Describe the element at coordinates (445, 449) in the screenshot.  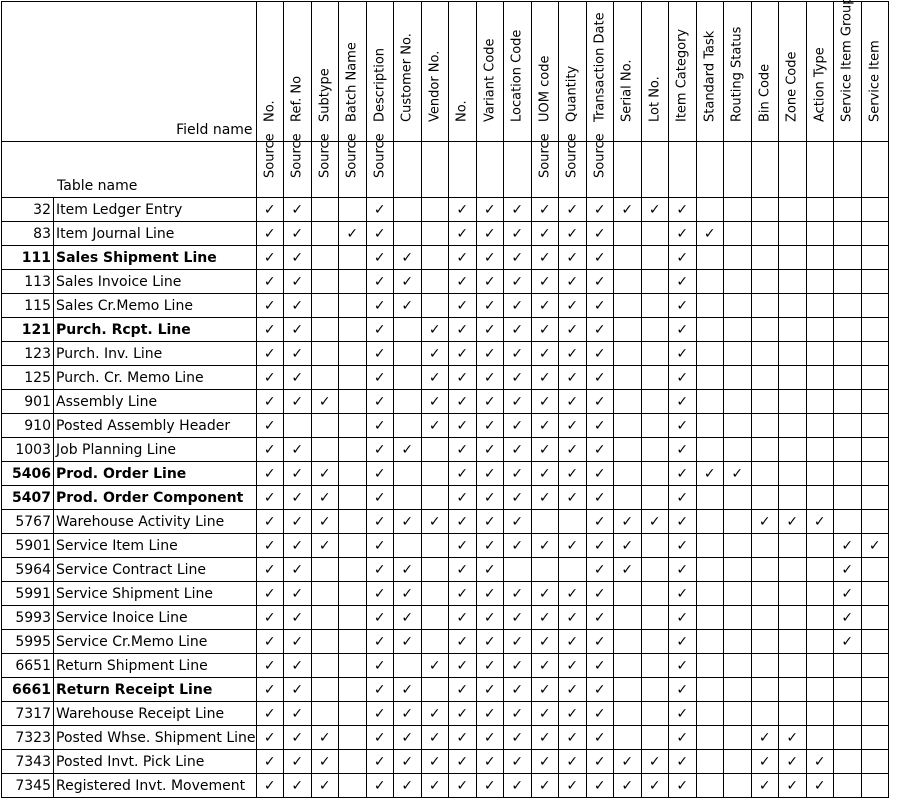
I see `table-row: 1003 Job Planning Line ✓ ✓ ✓ ✓ ✓ ✓ ✓ ✓ ✓ ✓ ✓` at that location.